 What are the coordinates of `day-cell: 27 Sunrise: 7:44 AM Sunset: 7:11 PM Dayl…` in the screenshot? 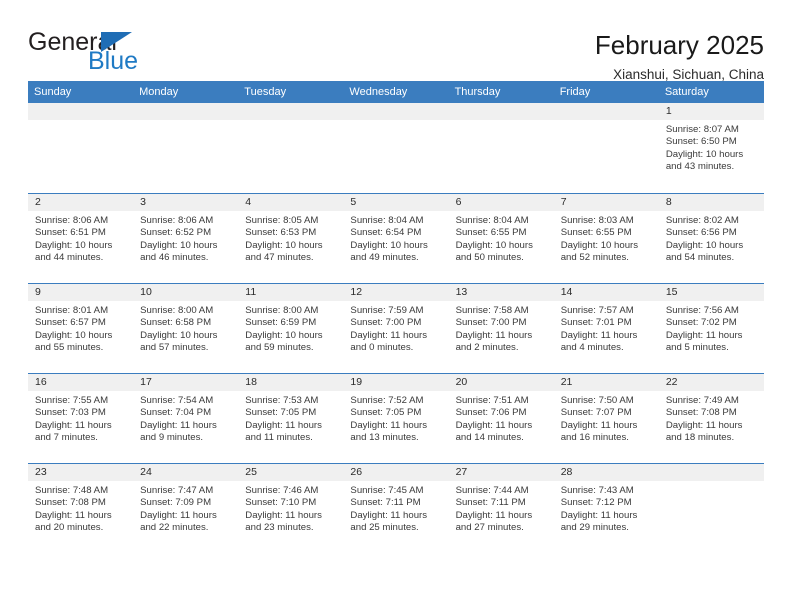 It's located at (501, 508).